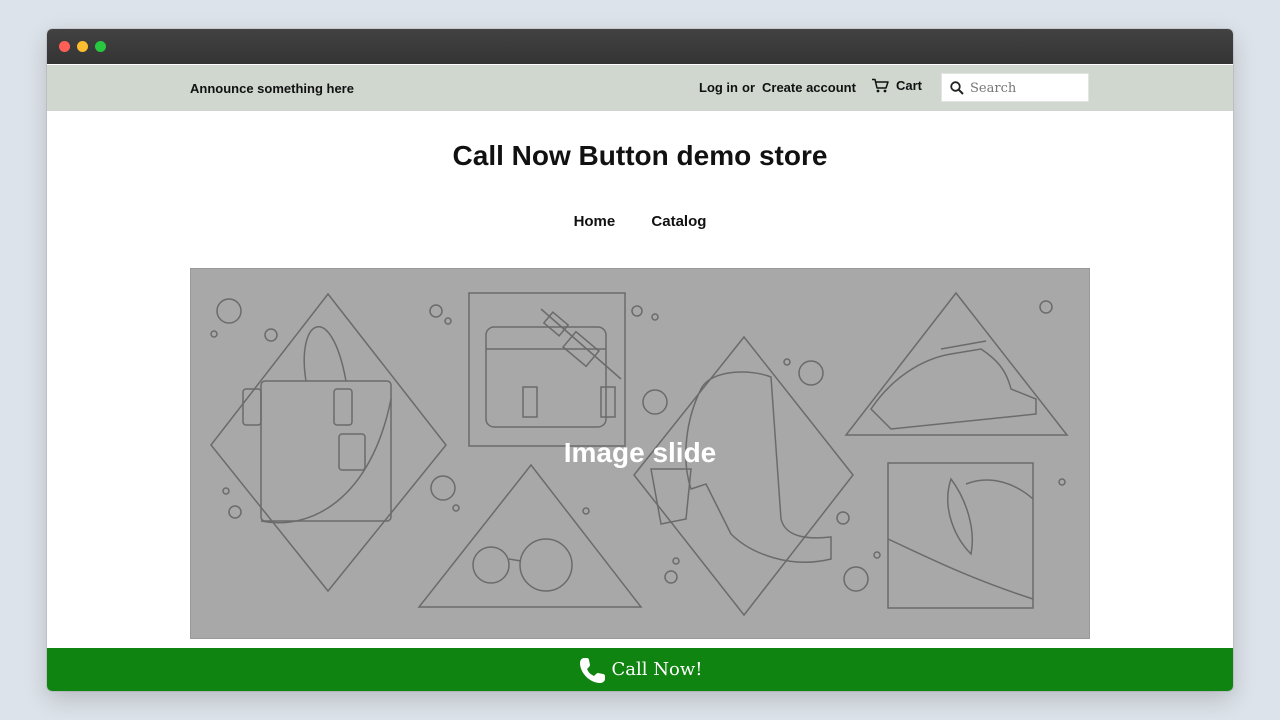 This screenshot has height=720, width=1280. I want to click on announcement-text: Announce something here, so click(272, 88).